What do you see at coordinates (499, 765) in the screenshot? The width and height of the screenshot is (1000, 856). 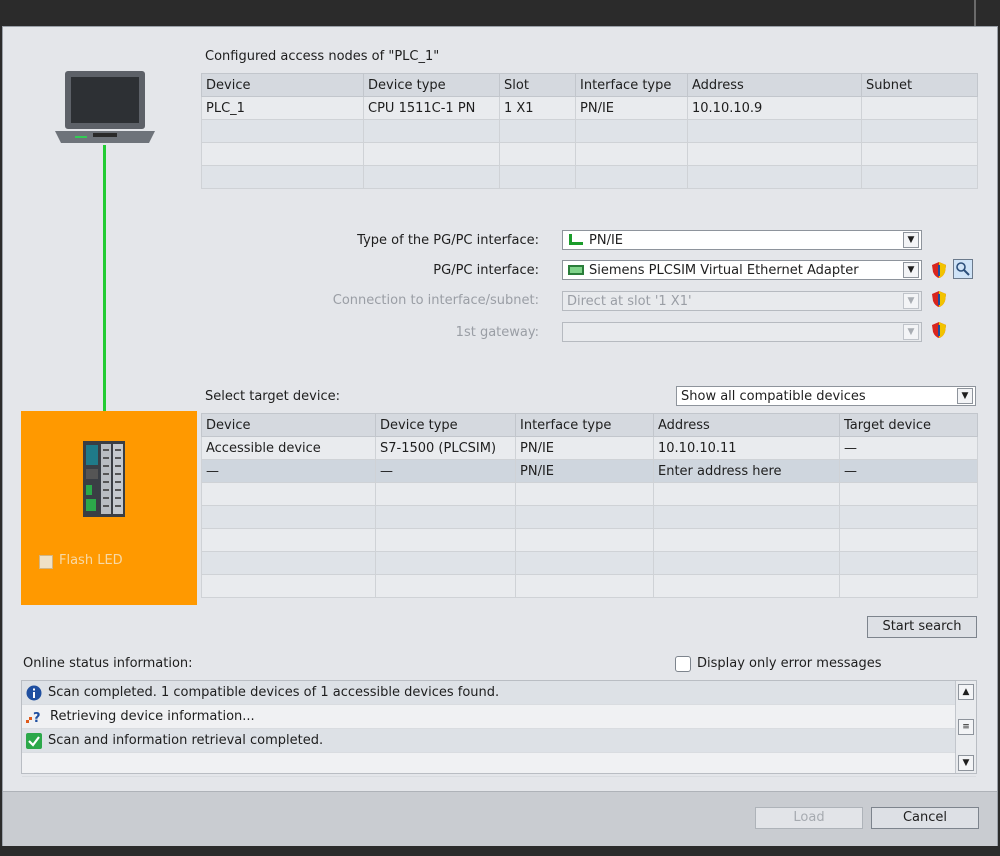 I see `status-message` at bounding box center [499, 765].